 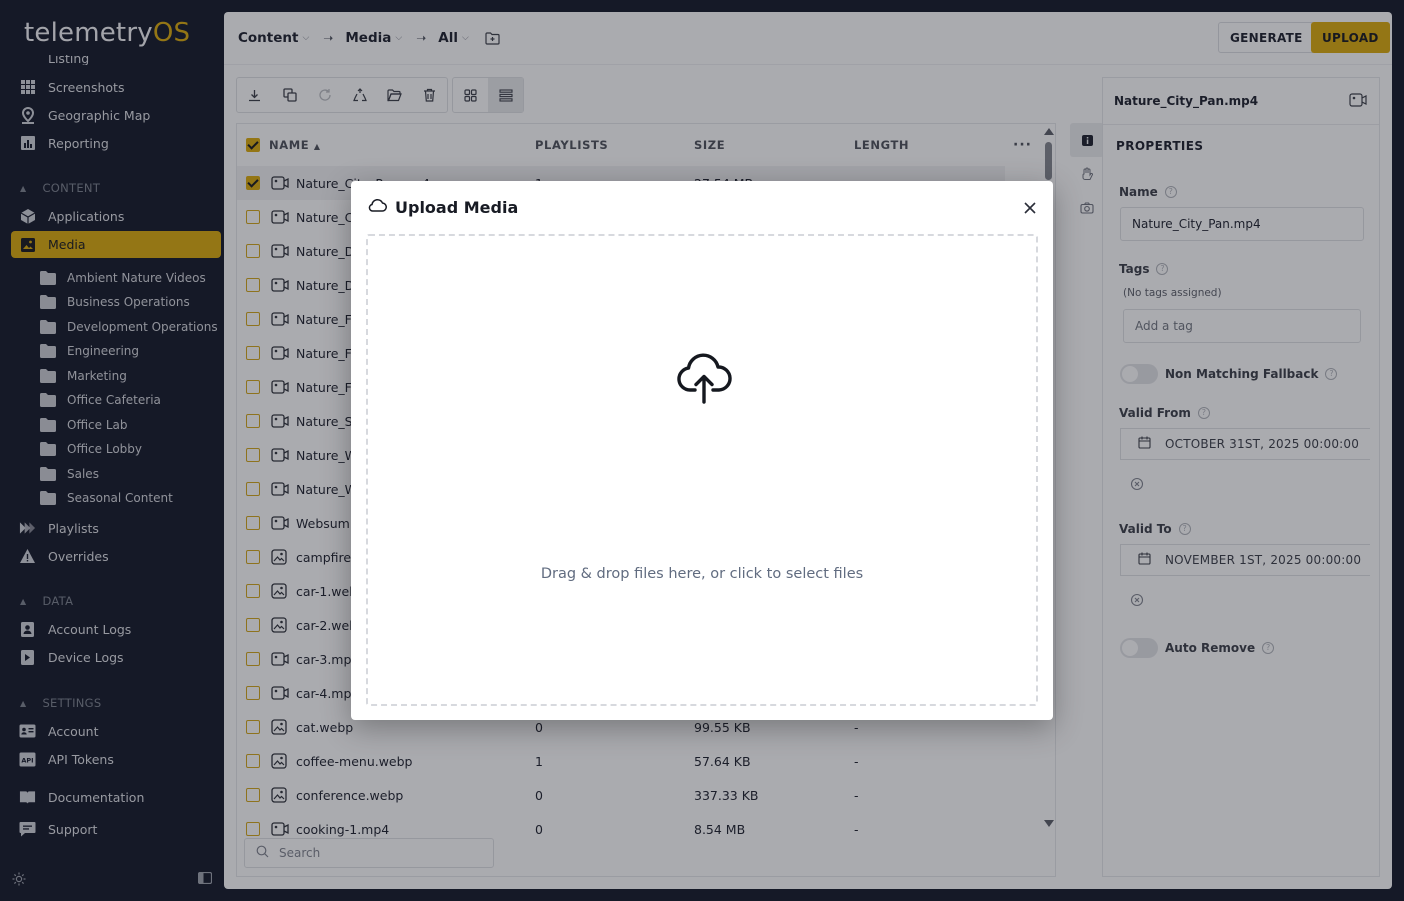 I want to click on dialog-title: Upload Media, so click(x=442, y=207).